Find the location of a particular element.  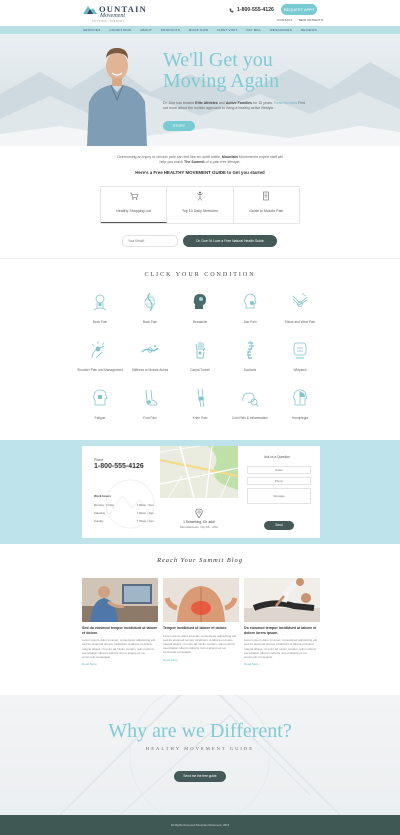

neck-icon is located at coordinates (100, 302).